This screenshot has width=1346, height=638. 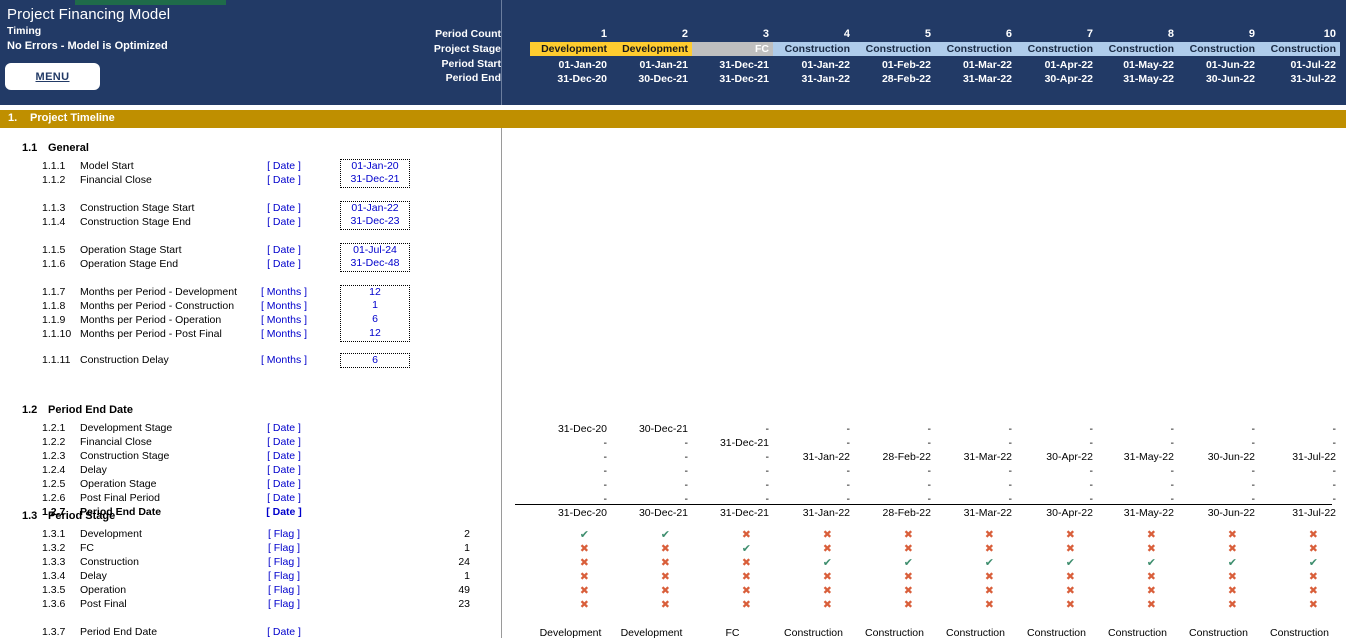 I want to click on accent-strip, so click(x=150, y=2).